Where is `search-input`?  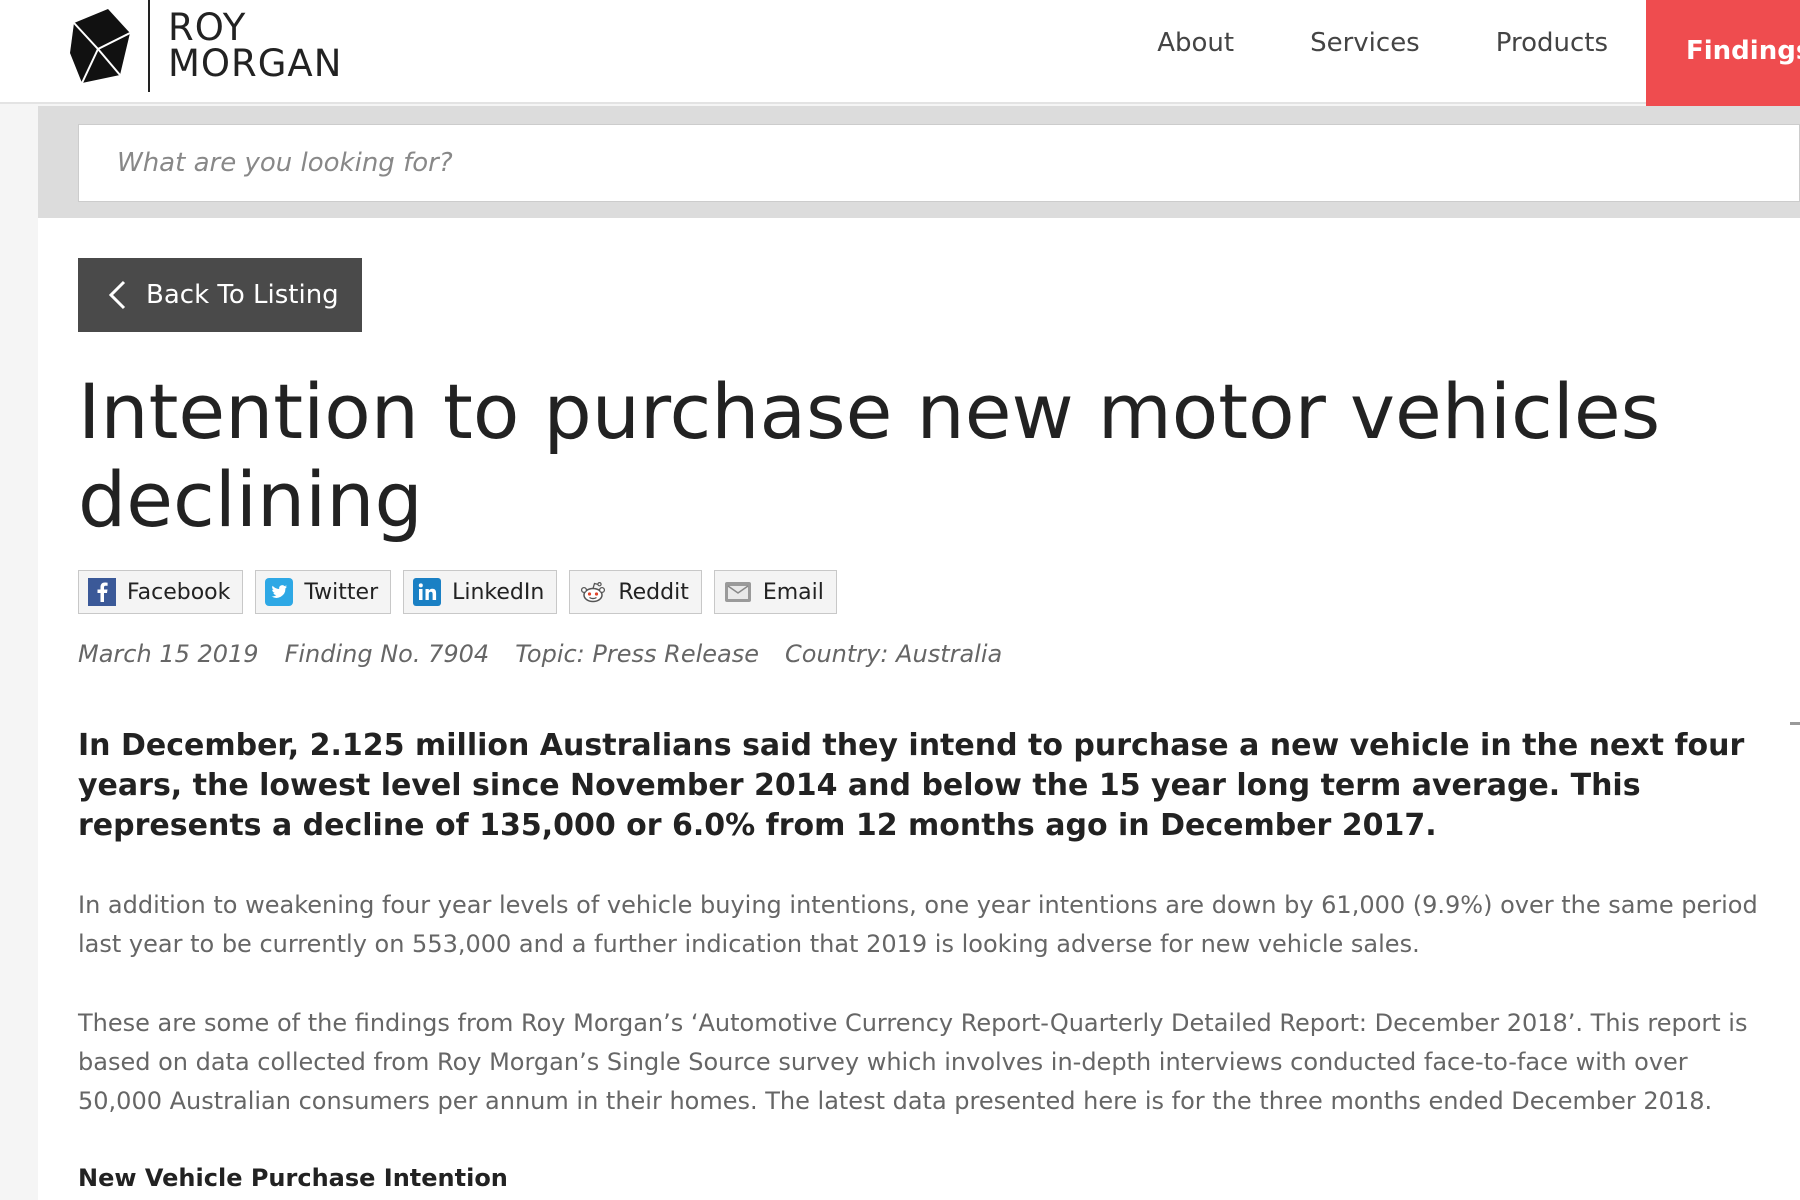
search-input is located at coordinates (939, 163).